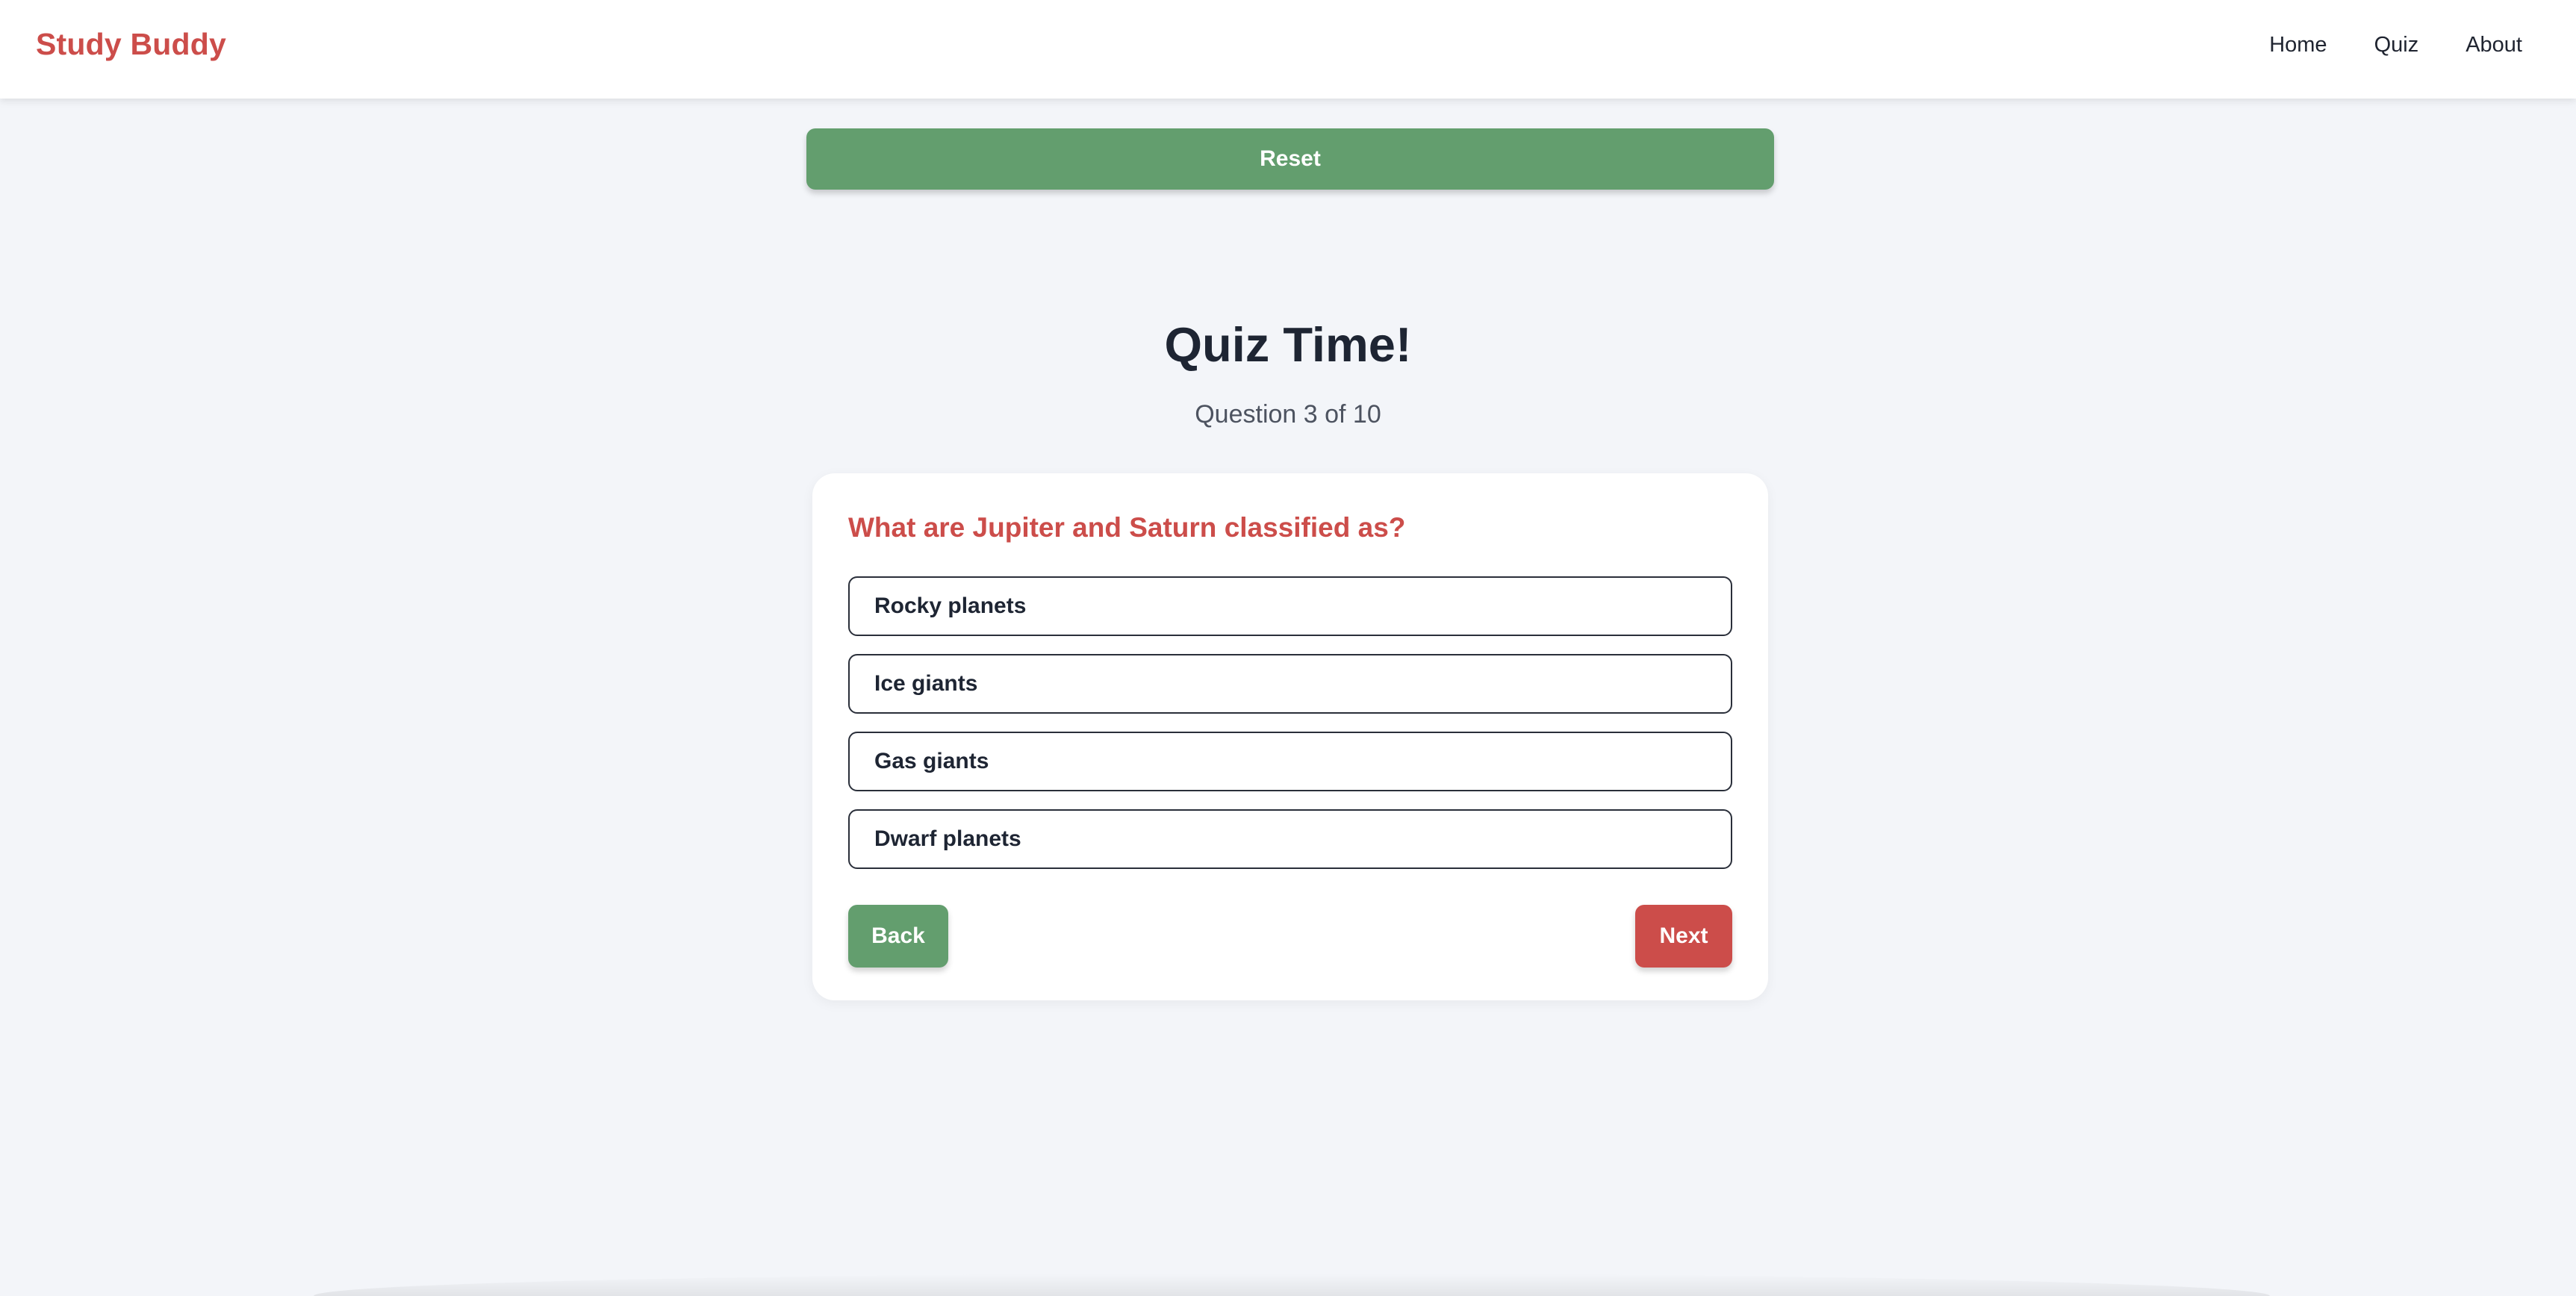 The height and width of the screenshot is (1296, 2576). Describe the element at coordinates (1290, 761) in the screenshot. I see `answer-option-gas-giants: Gas giants` at that location.